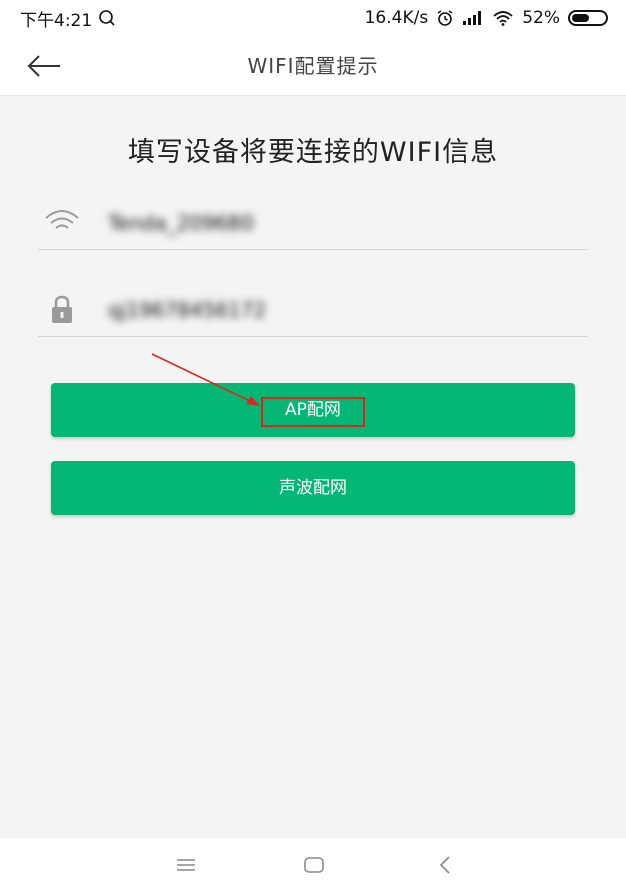  I want to click on battery-fill, so click(580, 18).